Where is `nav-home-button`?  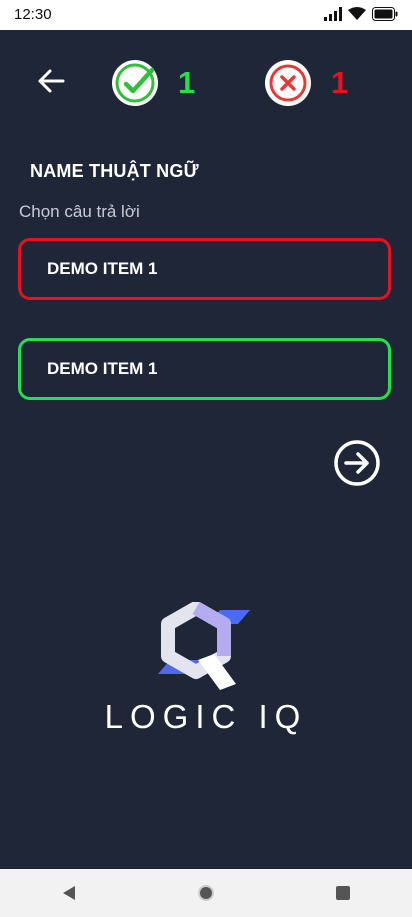 nav-home-button is located at coordinates (206, 893).